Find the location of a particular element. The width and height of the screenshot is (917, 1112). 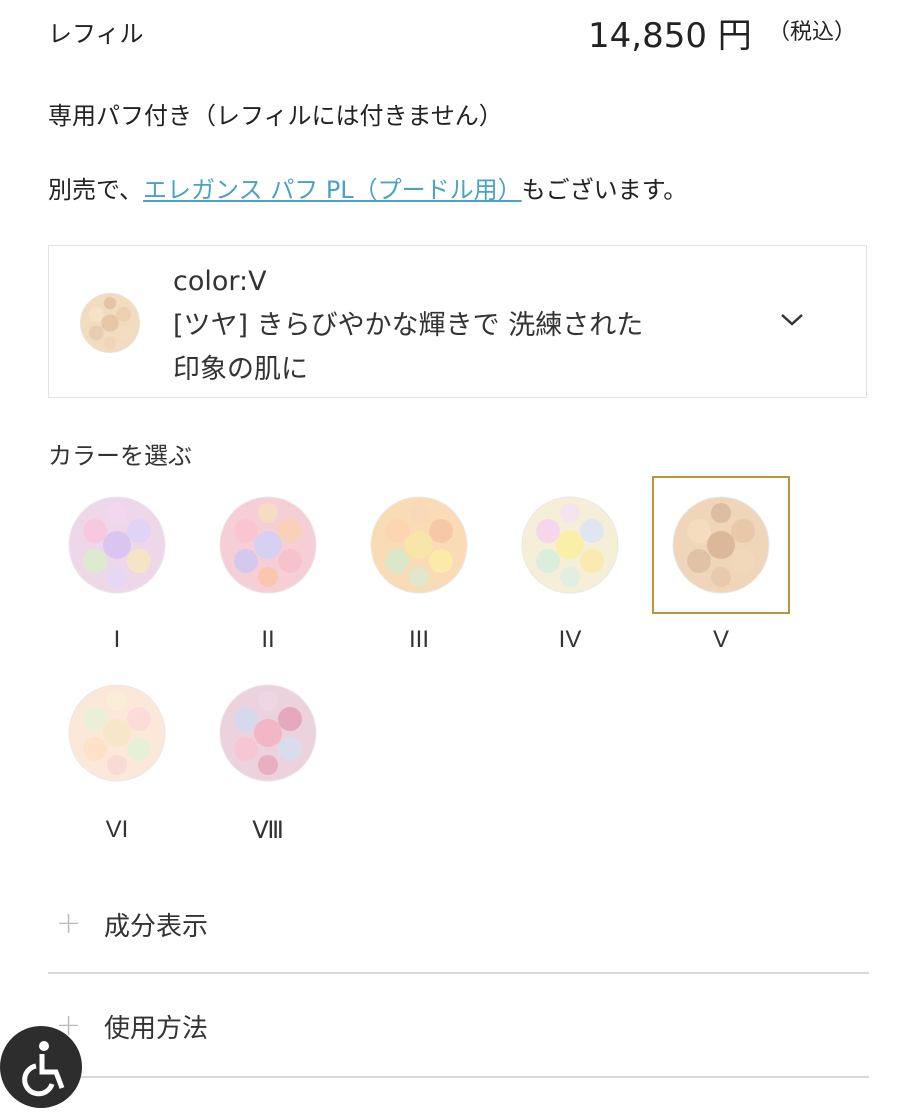

color-option-label-6: VI is located at coordinates (117, 829).